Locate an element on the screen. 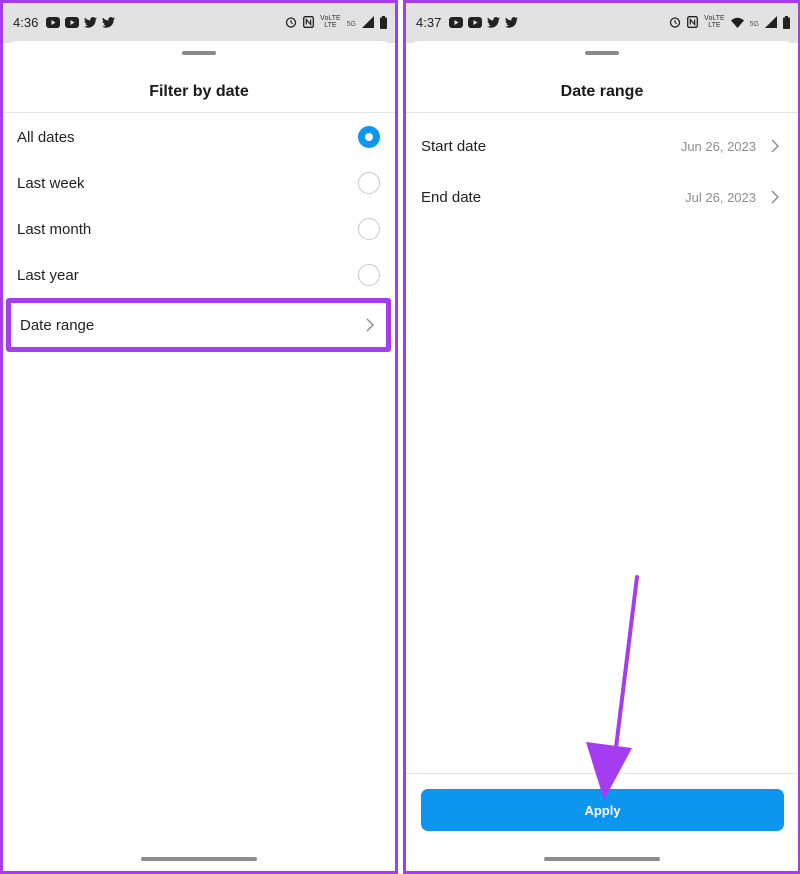  sheet-title: Date range is located at coordinates (602, 91).